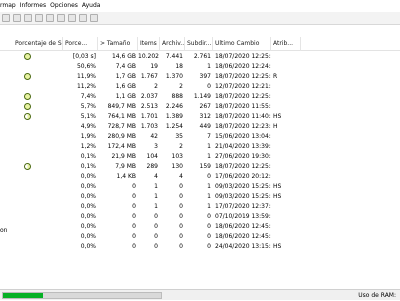 The image size is (400, 301). What do you see at coordinates (88, 116) in the screenshot?
I see `cell-percent: 5,1%` at bounding box center [88, 116].